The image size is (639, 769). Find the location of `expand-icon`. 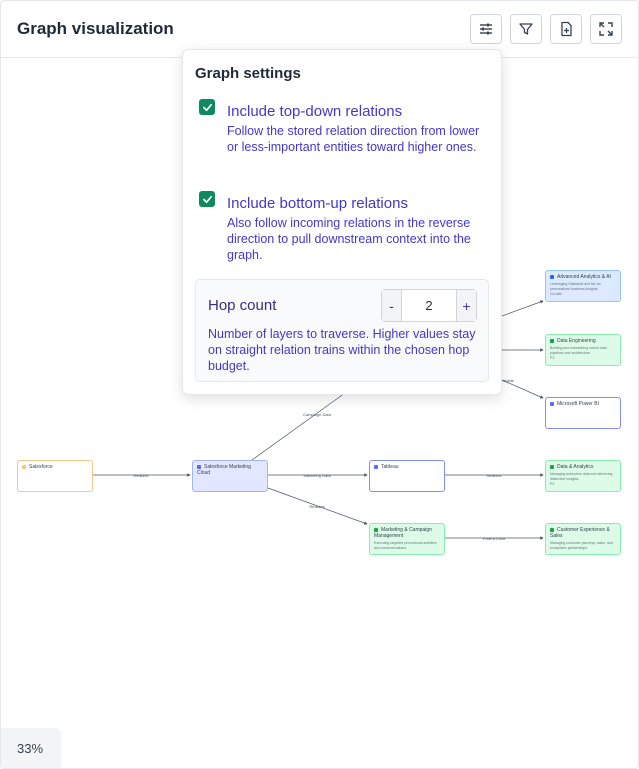

expand-icon is located at coordinates (606, 29).